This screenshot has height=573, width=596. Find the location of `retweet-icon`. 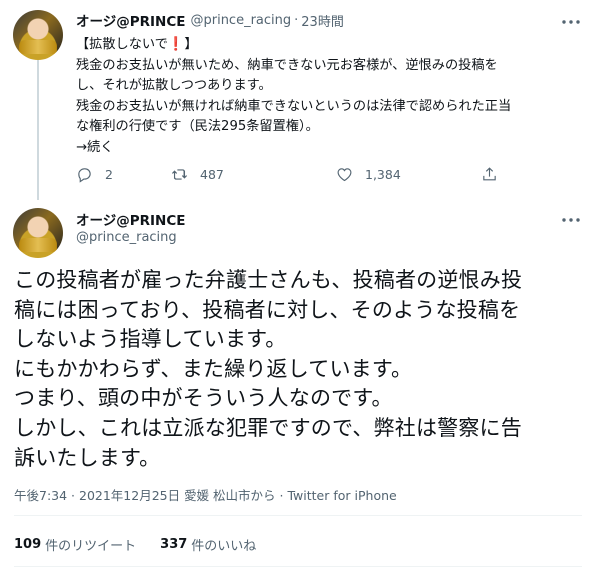

retweet-icon is located at coordinates (179, 174).